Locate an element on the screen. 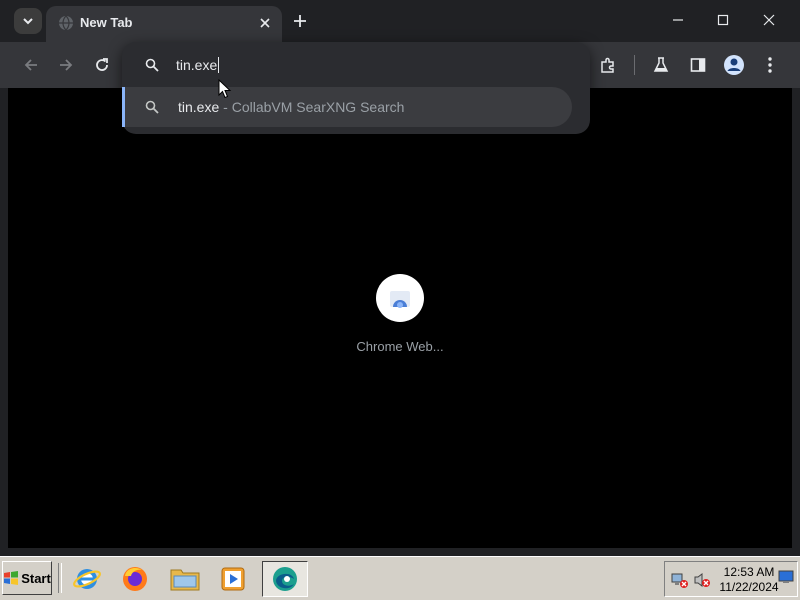 Image resolution: width=800 pixels, height=600 pixels. side-panel-icon is located at coordinates (698, 65).